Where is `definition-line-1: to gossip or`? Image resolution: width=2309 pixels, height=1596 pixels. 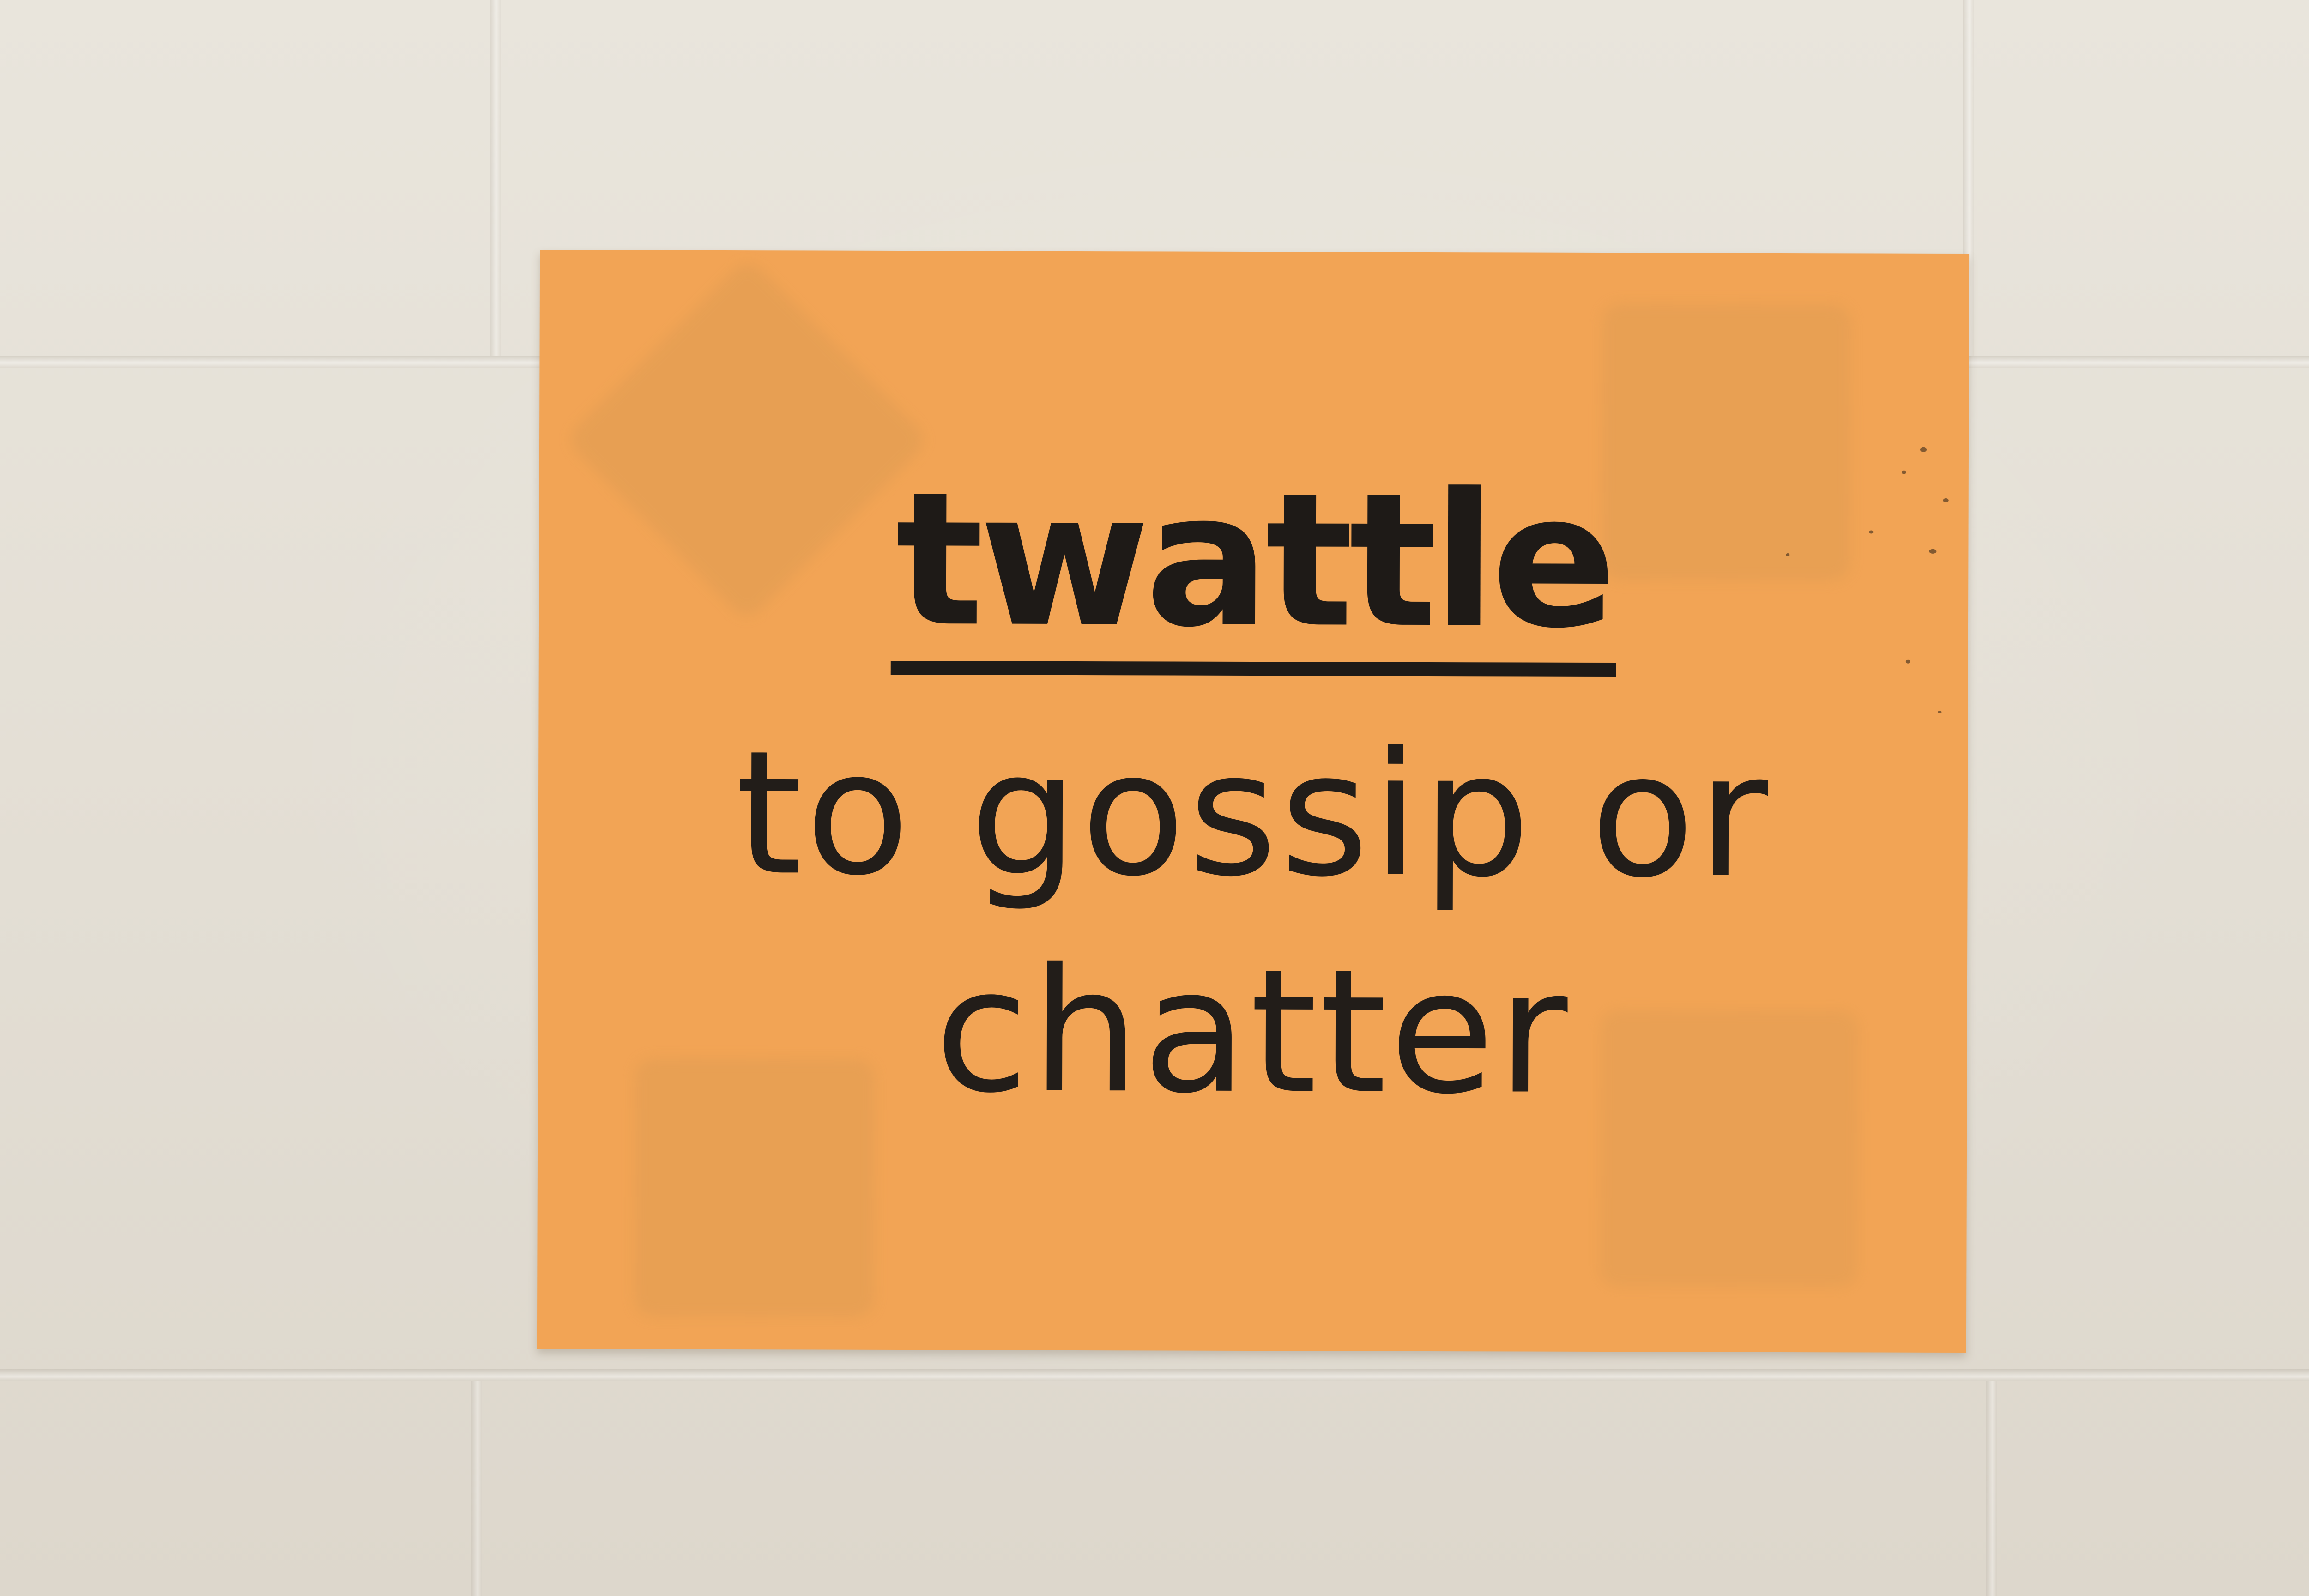
definition-line-1: to gossip or is located at coordinates (1253, 815).